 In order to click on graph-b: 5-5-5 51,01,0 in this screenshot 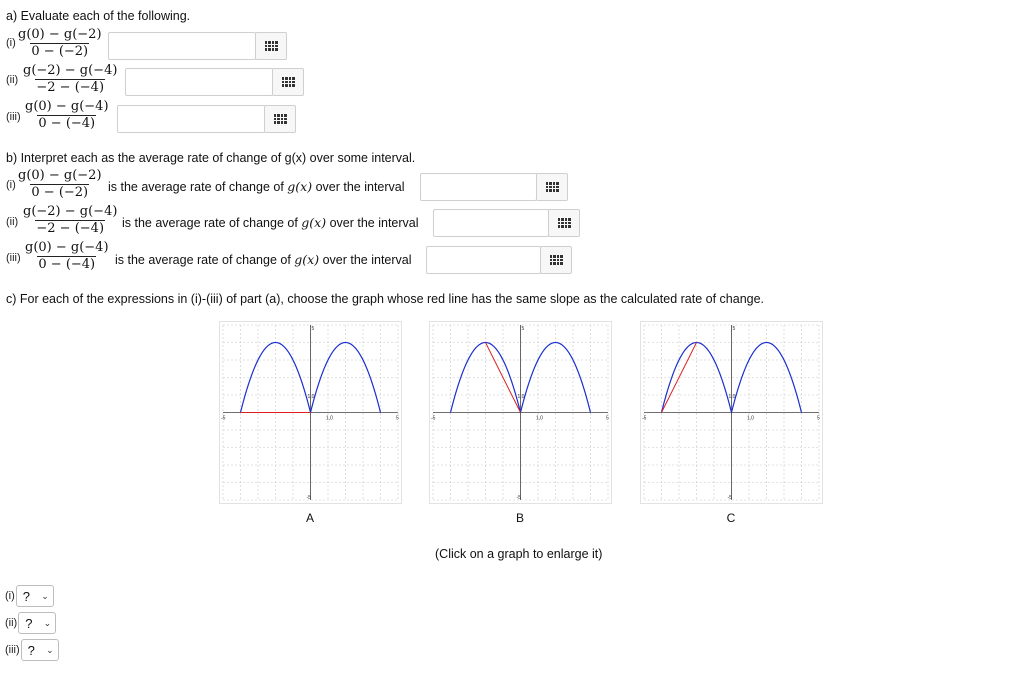, I will do `click(520, 412)`.